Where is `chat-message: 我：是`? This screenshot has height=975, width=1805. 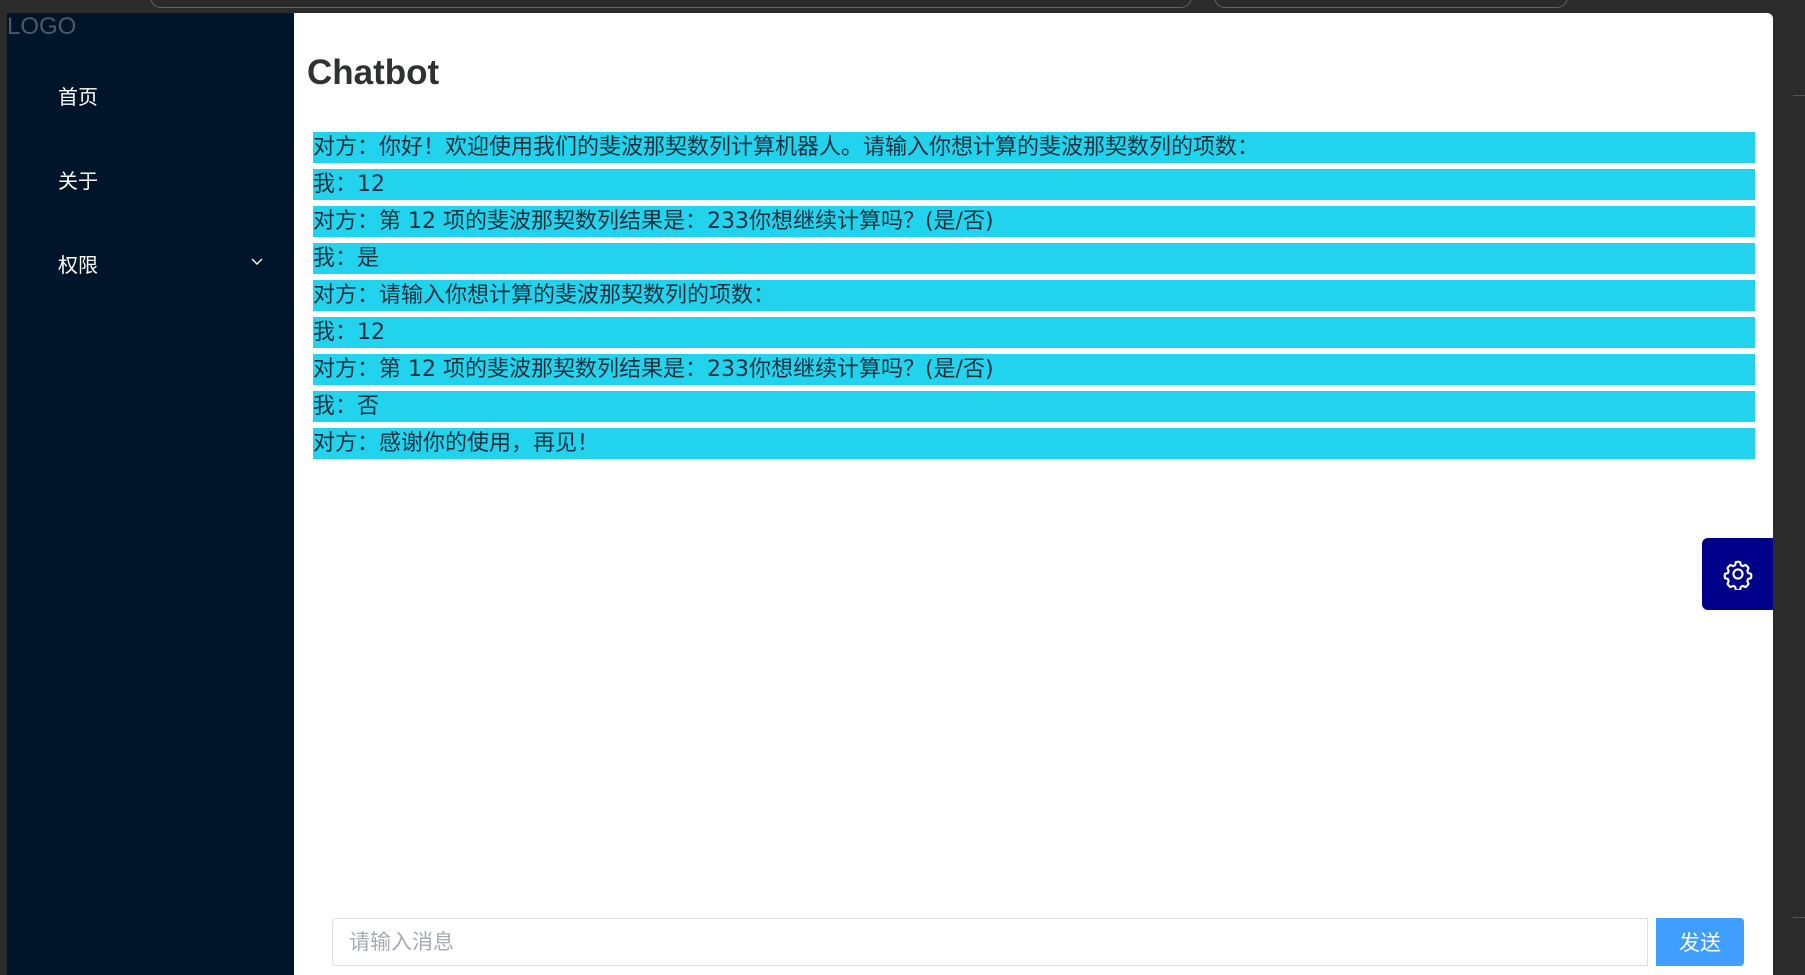 chat-message: 我：是 is located at coordinates (1034, 258).